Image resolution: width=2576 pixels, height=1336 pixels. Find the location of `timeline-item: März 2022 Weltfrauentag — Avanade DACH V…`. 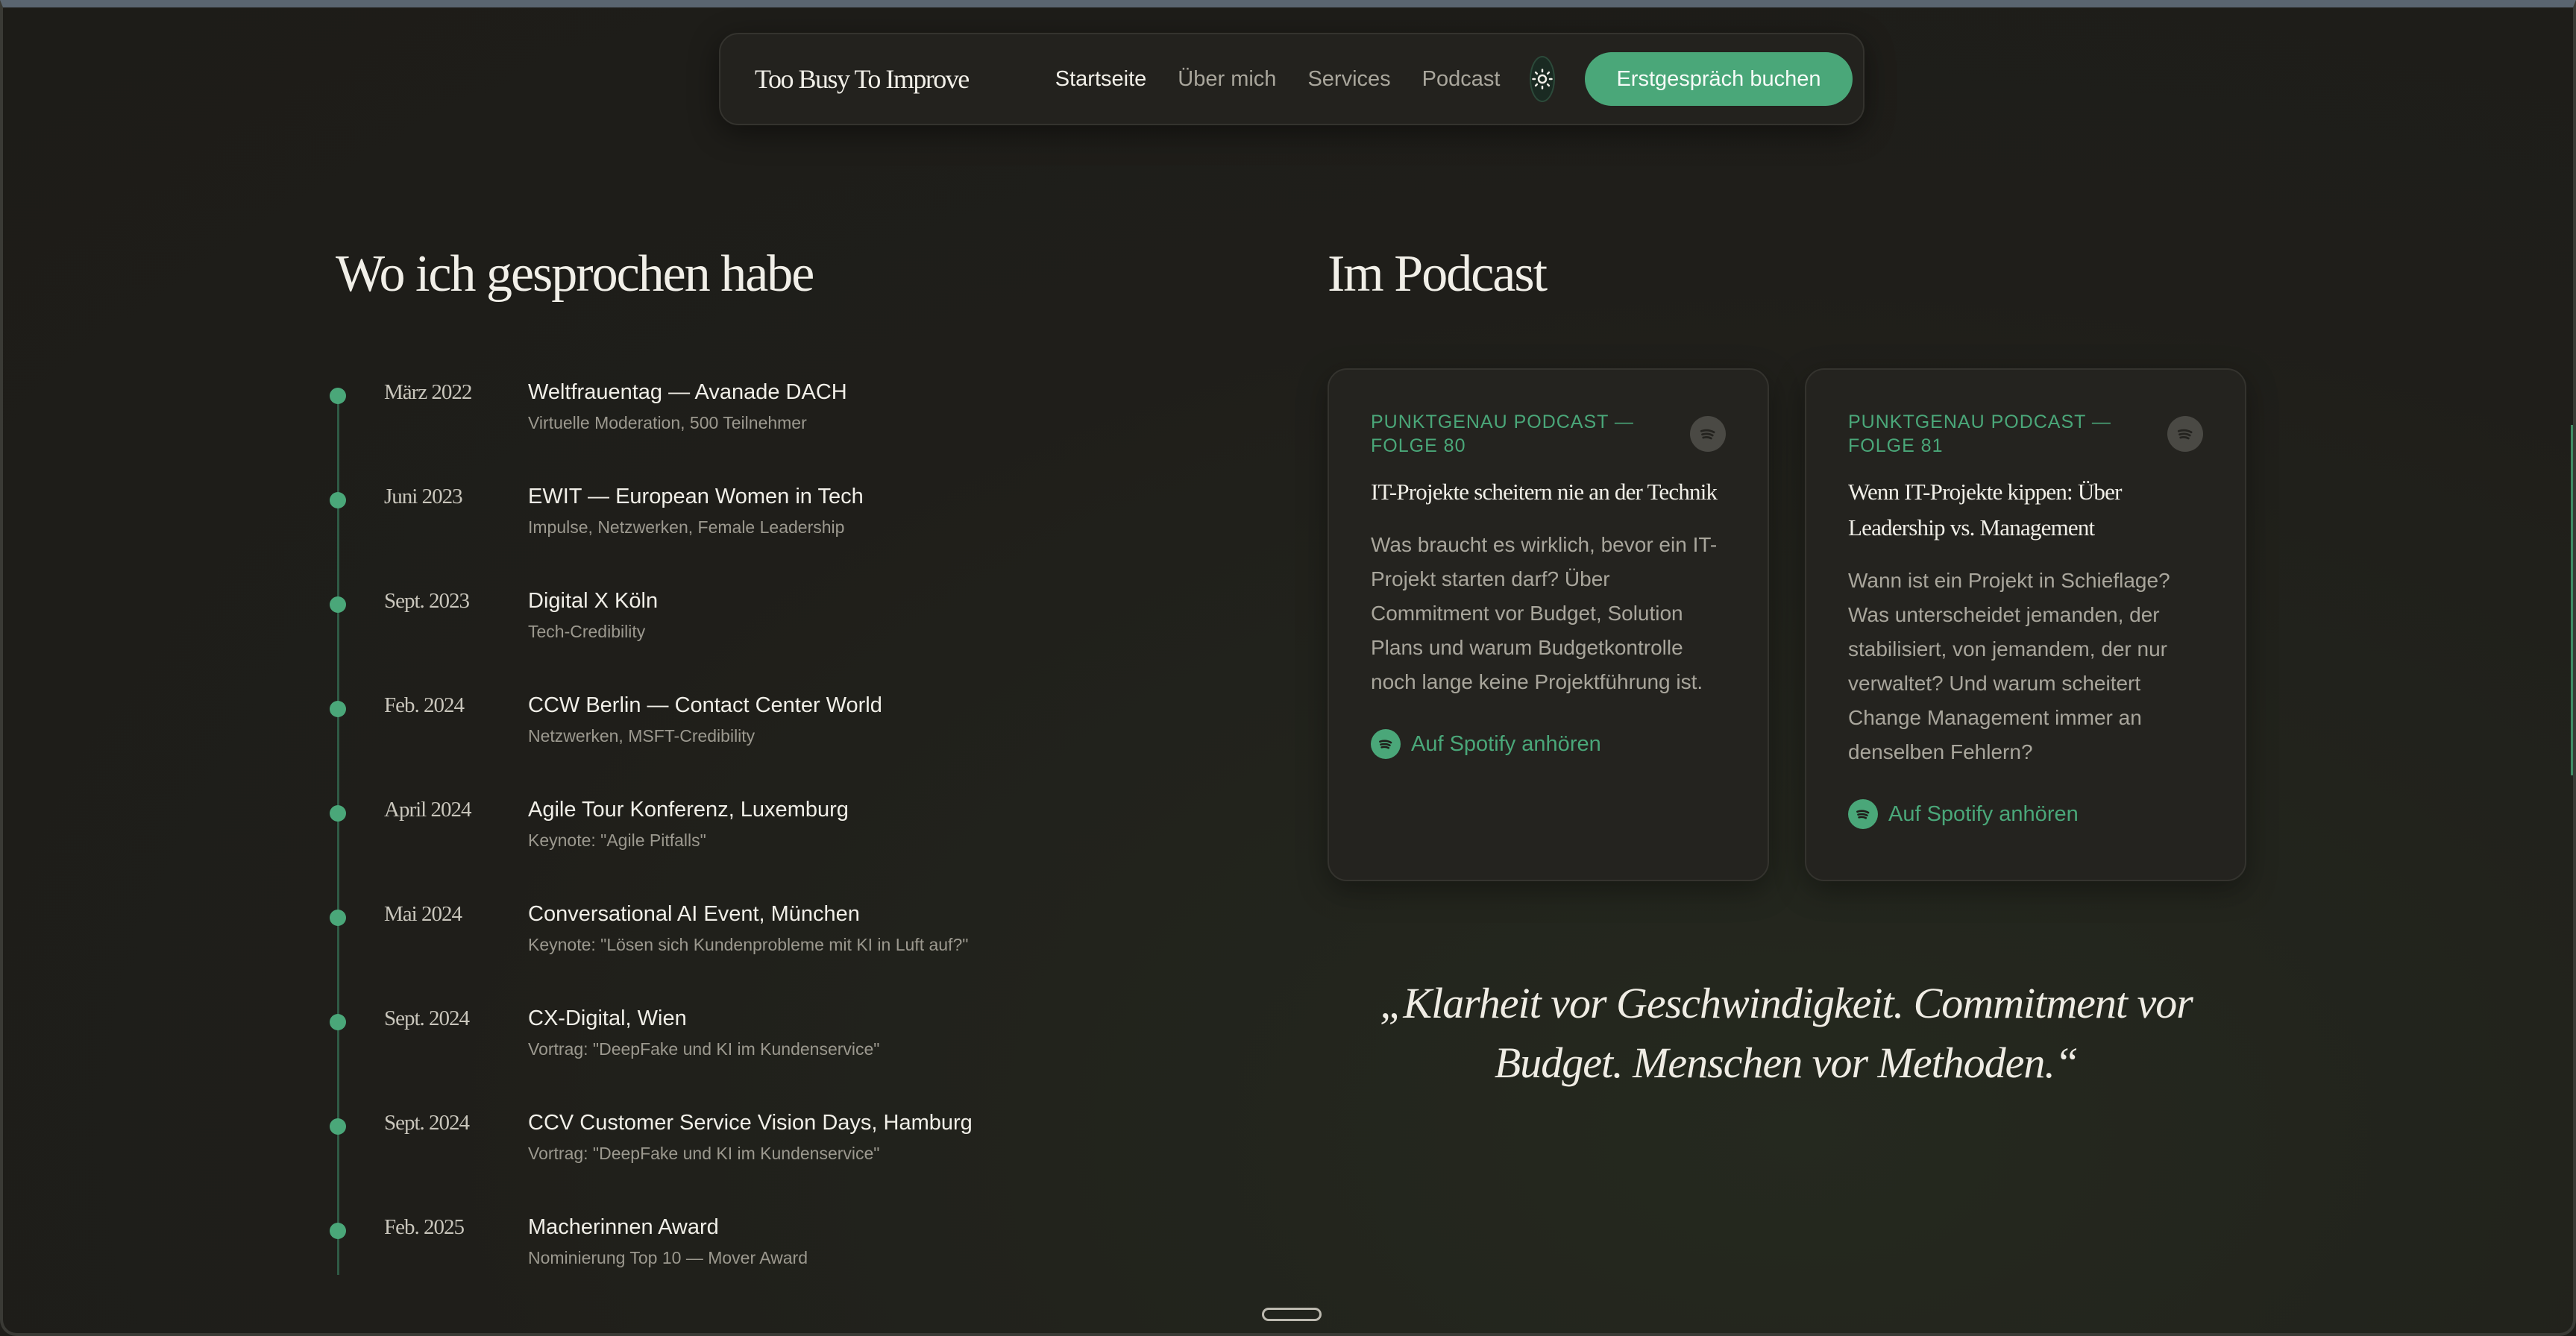

timeline-item: März 2022 Weltfrauentag — Avanade DACH V… is located at coordinates (771, 425).